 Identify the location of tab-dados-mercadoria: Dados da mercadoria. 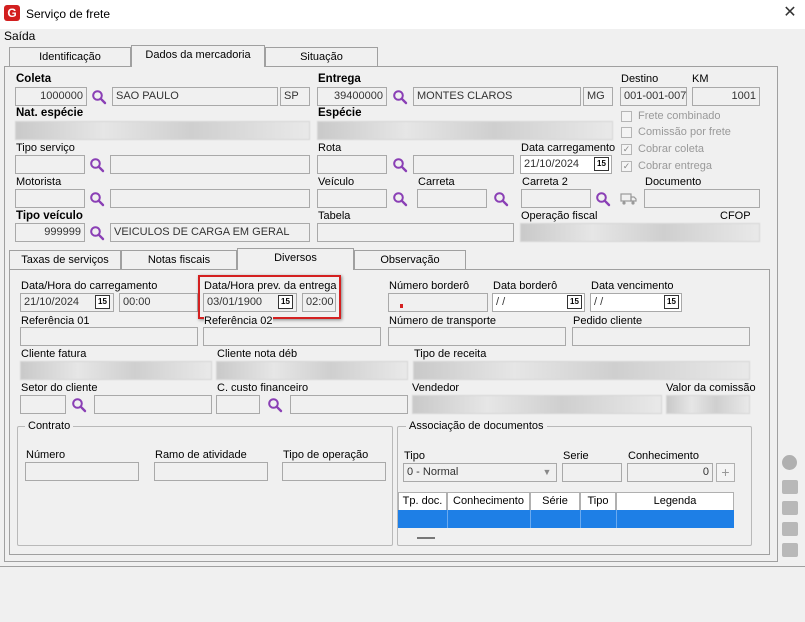
(198, 56).